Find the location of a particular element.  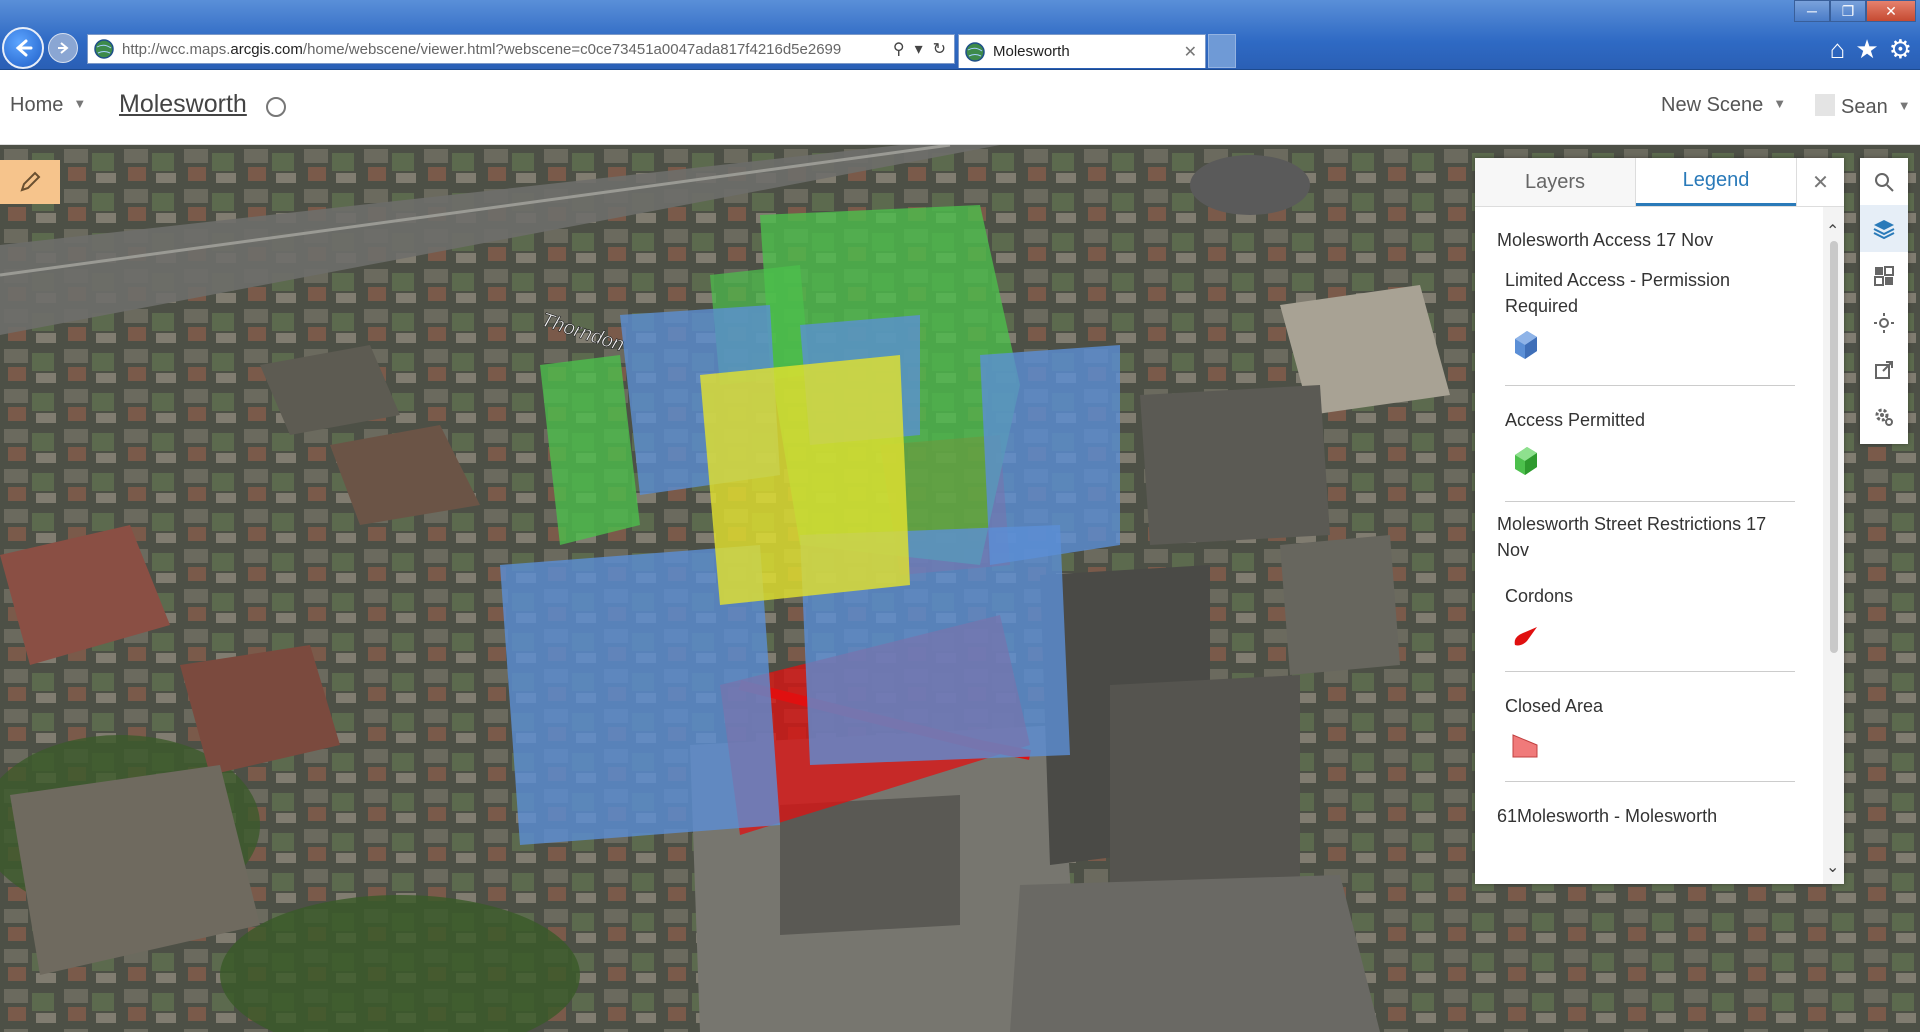

panel-tabs: Layers Legend ✕ is located at coordinates (1659, 182).